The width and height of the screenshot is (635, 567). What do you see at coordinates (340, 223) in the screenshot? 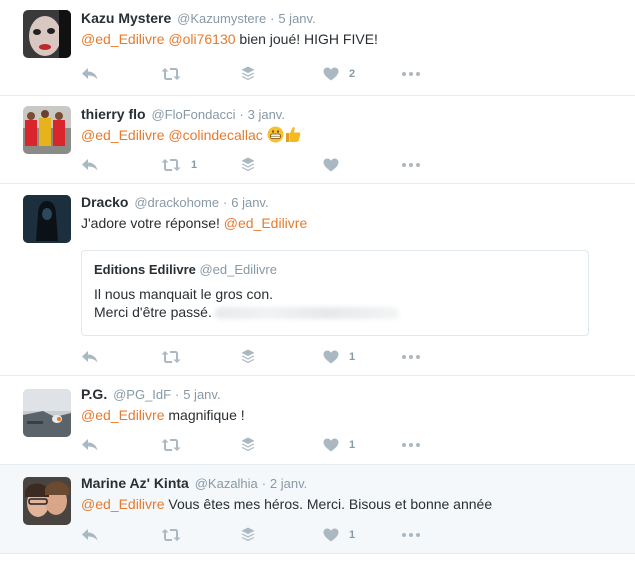
I see `tweet-text: J'adore votre réponse! @ed_Edilivre` at bounding box center [340, 223].